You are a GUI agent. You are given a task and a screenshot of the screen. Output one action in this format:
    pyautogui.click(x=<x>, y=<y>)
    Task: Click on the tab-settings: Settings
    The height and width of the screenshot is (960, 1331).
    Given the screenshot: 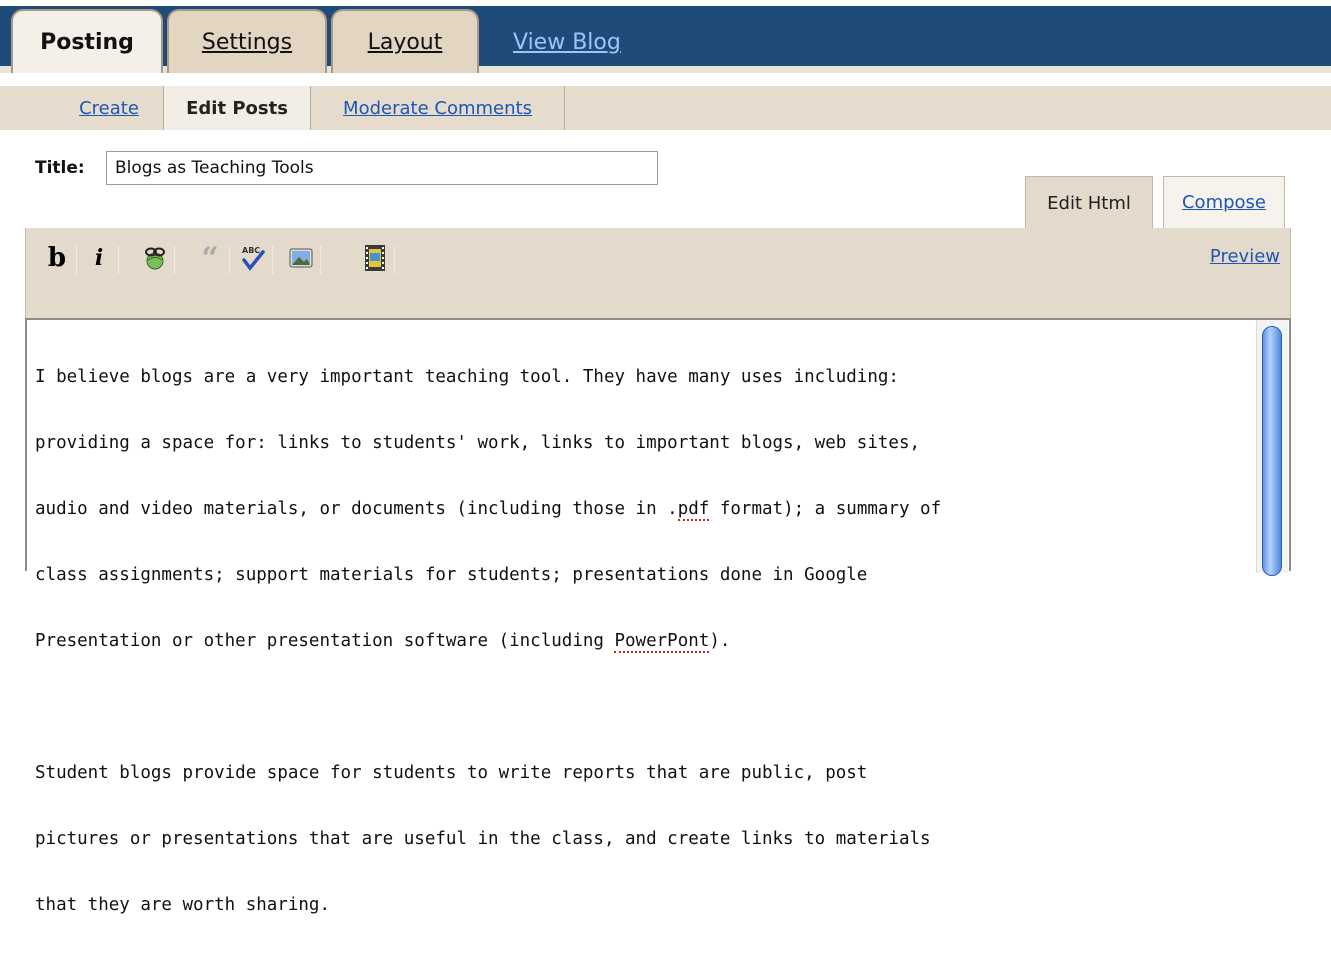 What is the action you would take?
    pyautogui.click(x=247, y=41)
    